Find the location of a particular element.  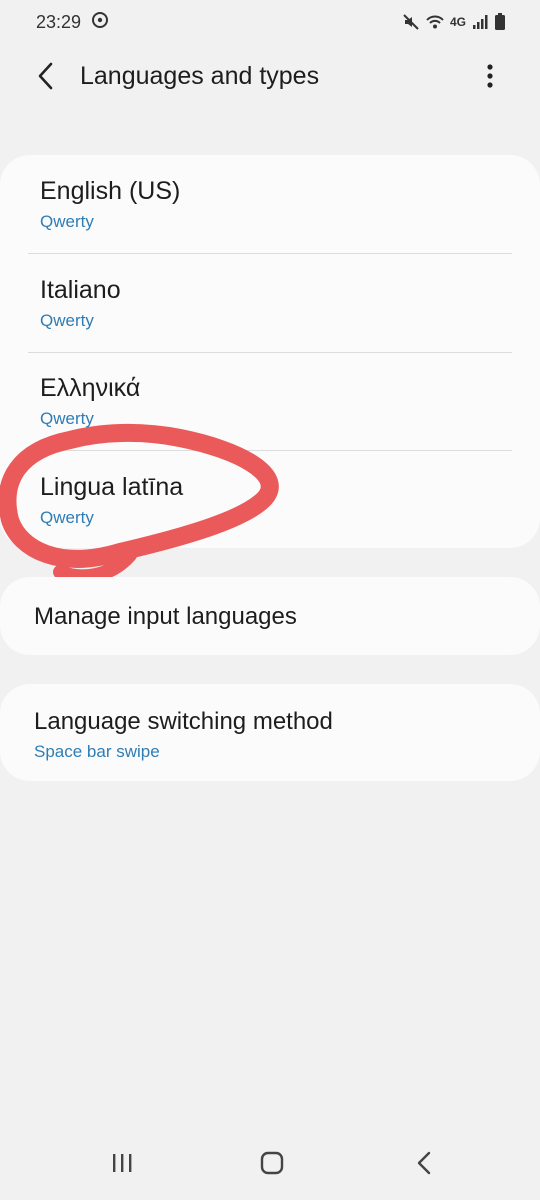

mute-icon is located at coordinates (411, 22).